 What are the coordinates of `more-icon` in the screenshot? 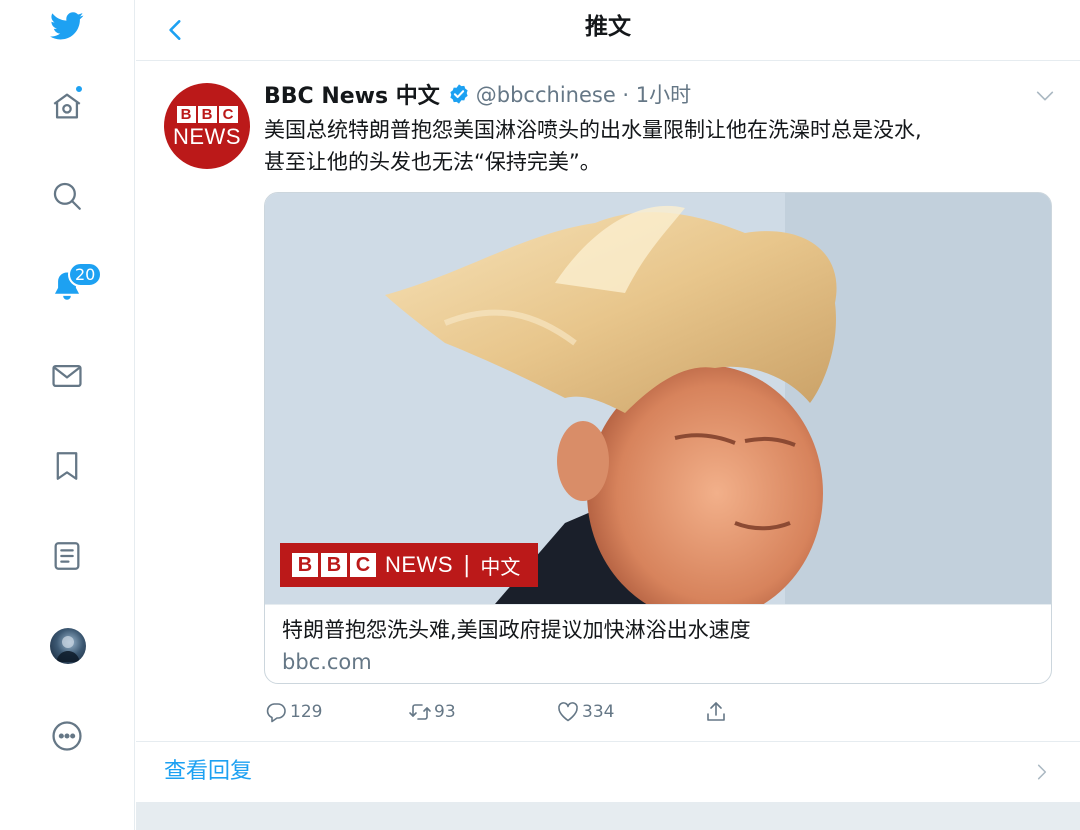 It's located at (67, 736).